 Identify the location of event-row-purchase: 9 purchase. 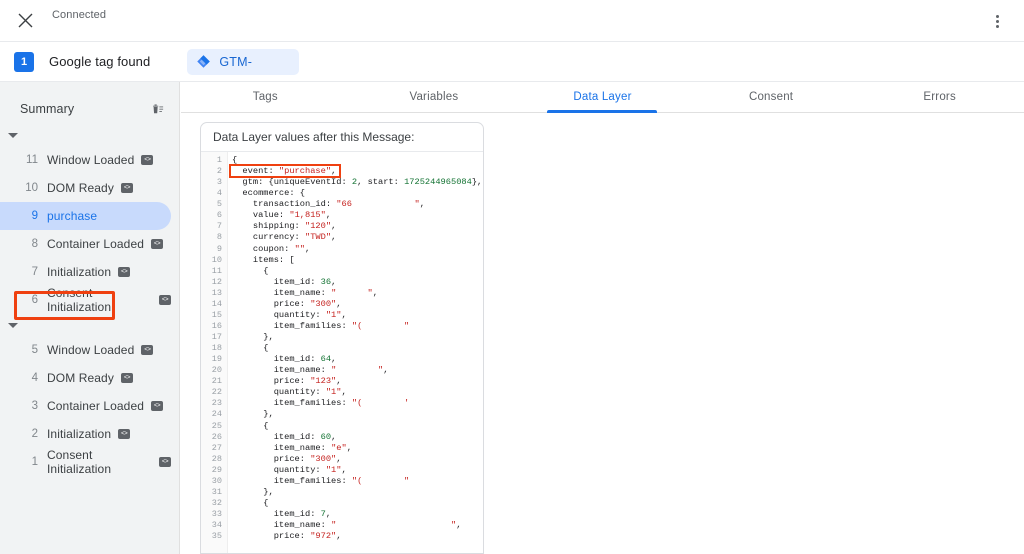
(85, 216).